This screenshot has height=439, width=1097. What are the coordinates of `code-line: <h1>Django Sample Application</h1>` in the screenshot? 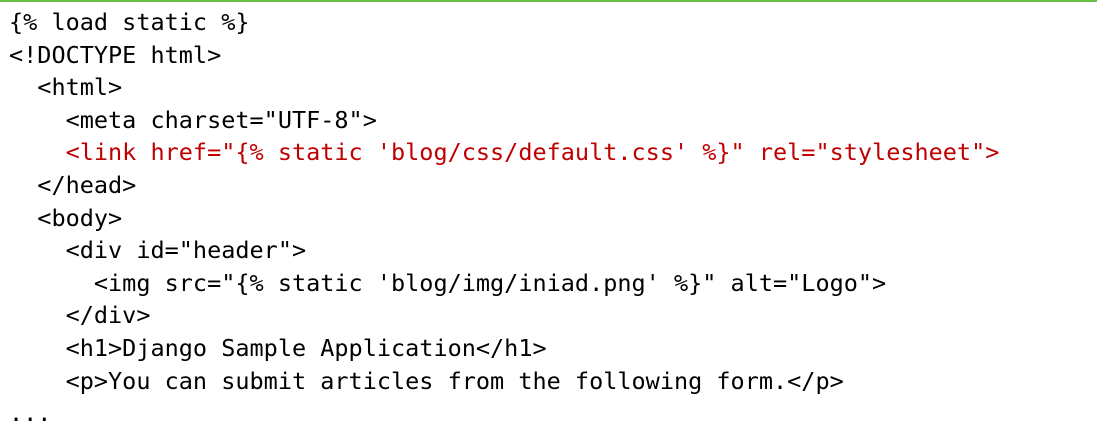 It's located at (278, 347).